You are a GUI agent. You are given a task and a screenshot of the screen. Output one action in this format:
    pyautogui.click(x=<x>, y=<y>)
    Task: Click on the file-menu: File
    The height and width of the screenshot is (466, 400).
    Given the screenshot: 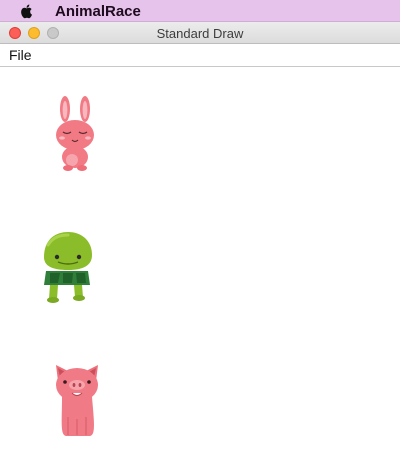 What is the action you would take?
    pyautogui.click(x=20, y=55)
    